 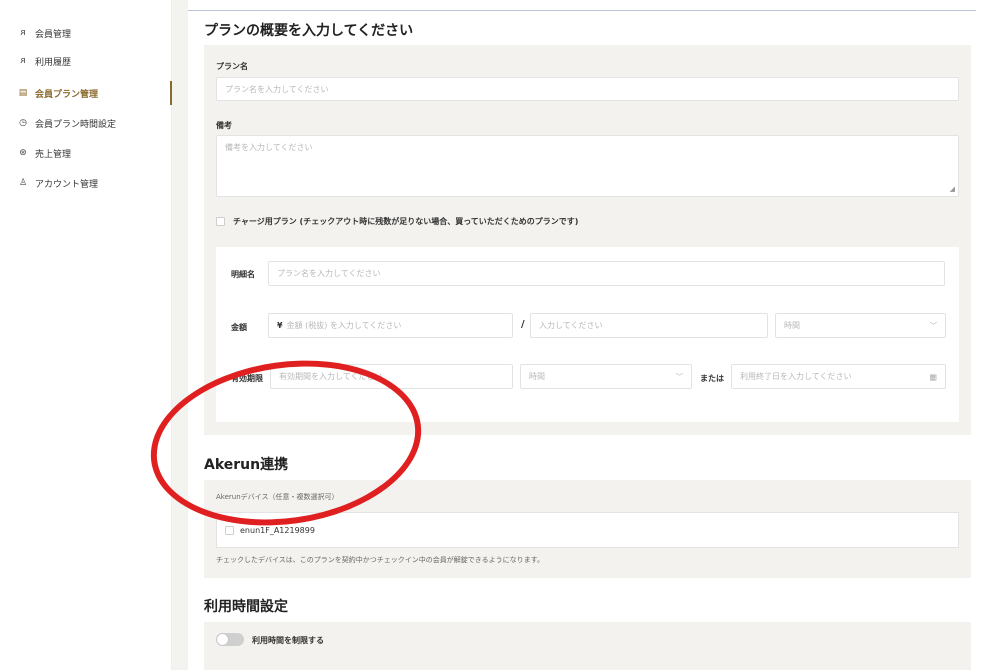 I want to click on sidebar-item-plan-time-settings: ◷ 会員プラン時間設定, so click(x=86, y=123).